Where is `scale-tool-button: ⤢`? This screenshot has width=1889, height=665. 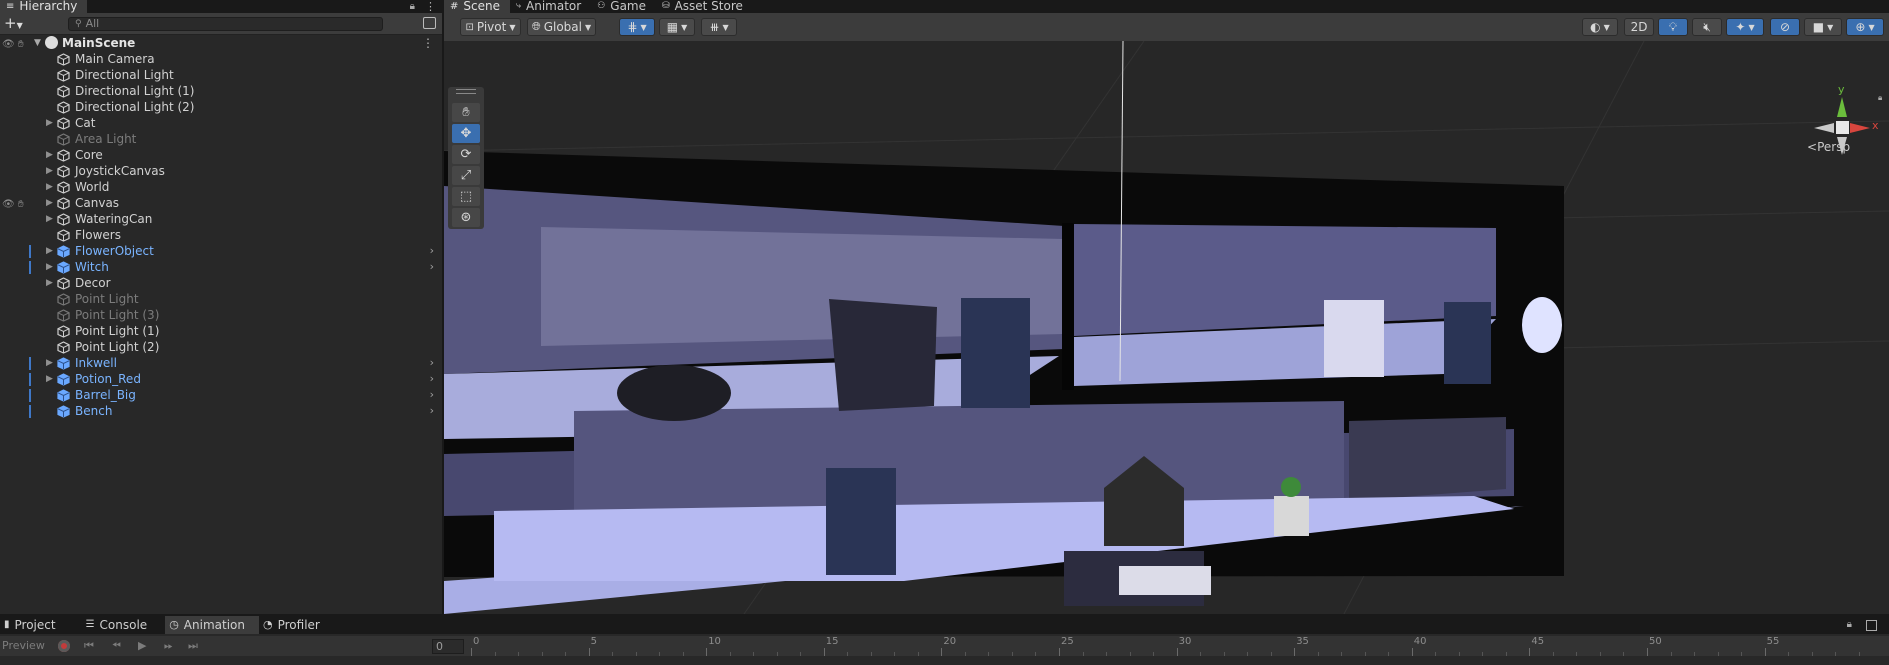 scale-tool-button: ⤢ is located at coordinates (466, 175).